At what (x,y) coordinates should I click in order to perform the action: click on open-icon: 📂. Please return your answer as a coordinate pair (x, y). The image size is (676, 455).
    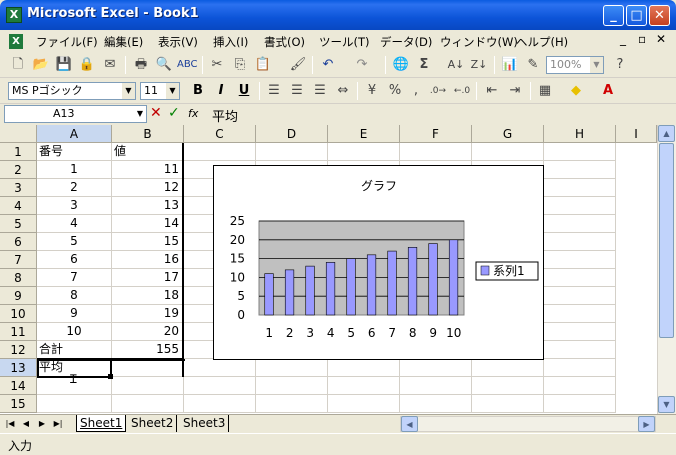
    Looking at the image, I should click on (41, 65).